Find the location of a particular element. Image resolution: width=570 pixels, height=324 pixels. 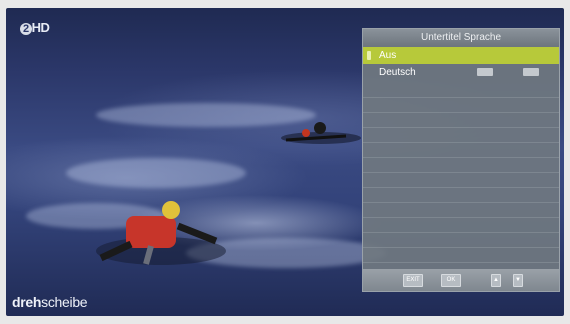

option-aus: Aus is located at coordinates (461, 55).